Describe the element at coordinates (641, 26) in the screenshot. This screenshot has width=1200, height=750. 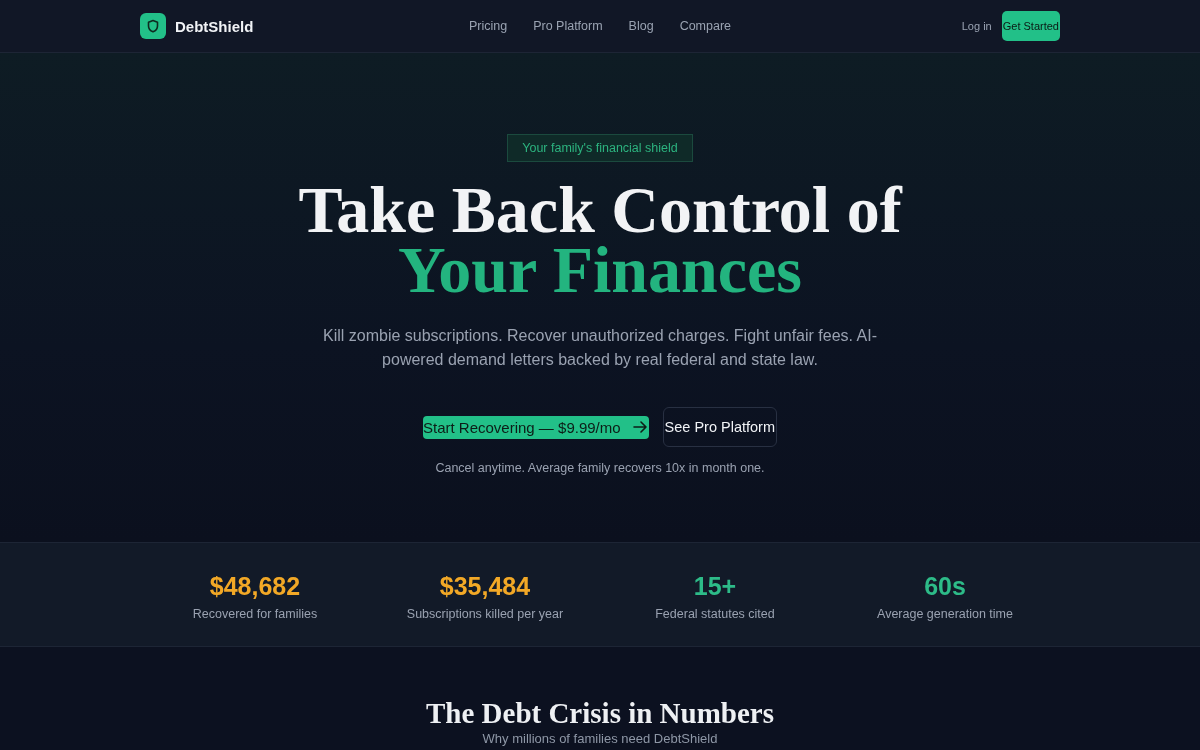
I see `nav-link: Blog` at that location.